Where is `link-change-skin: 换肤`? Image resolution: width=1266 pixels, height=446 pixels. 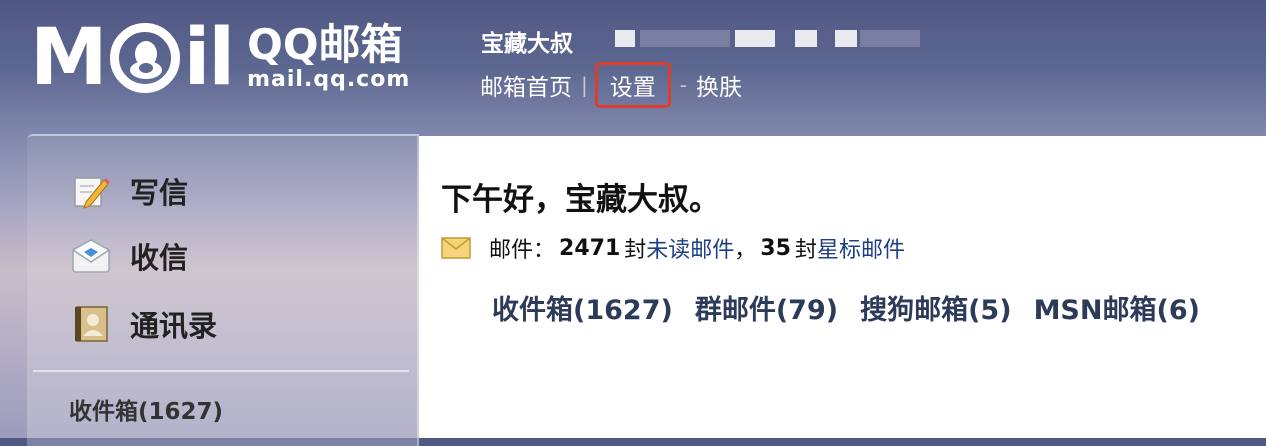
link-change-skin: 换肤 is located at coordinates (719, 85).